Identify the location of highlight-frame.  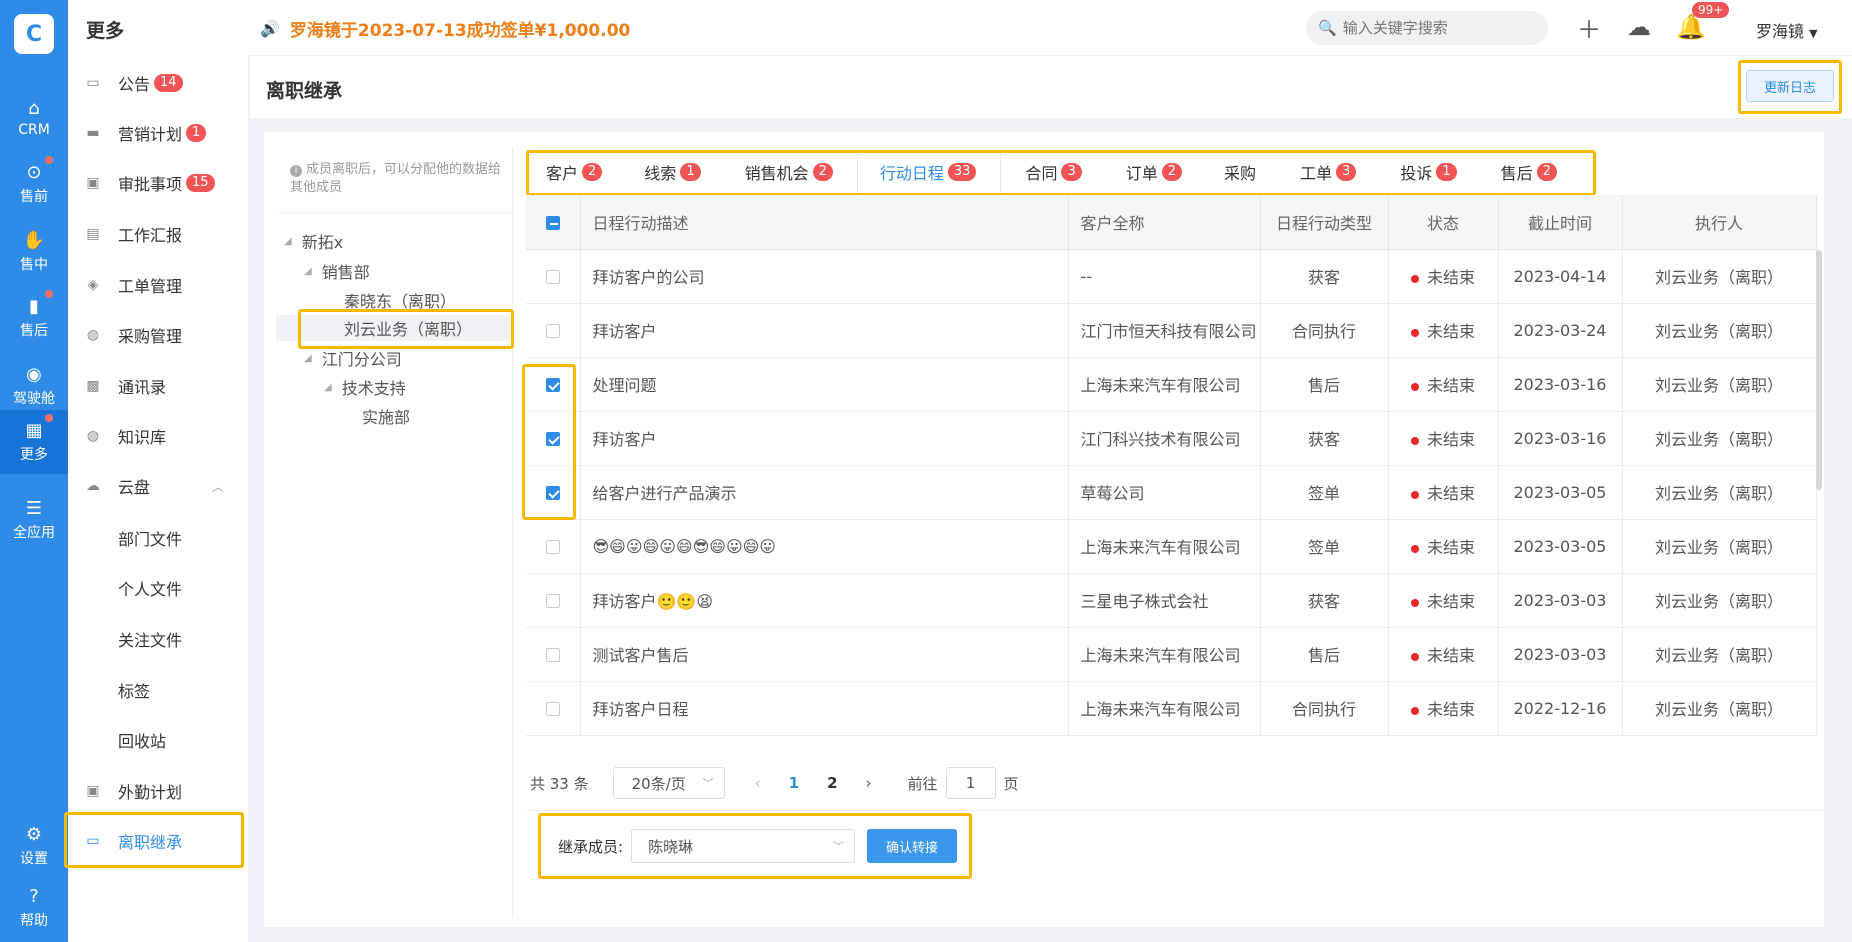
(755, 846).